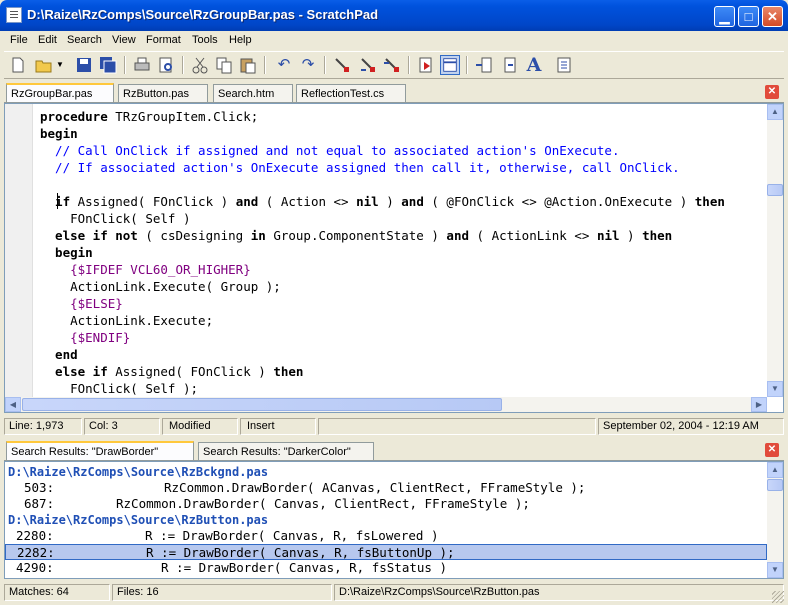 This screenshot has height=605, width=788. Describe the element at coordinates (248, 65) in the screenshot. I see `paste-icon` at that location.